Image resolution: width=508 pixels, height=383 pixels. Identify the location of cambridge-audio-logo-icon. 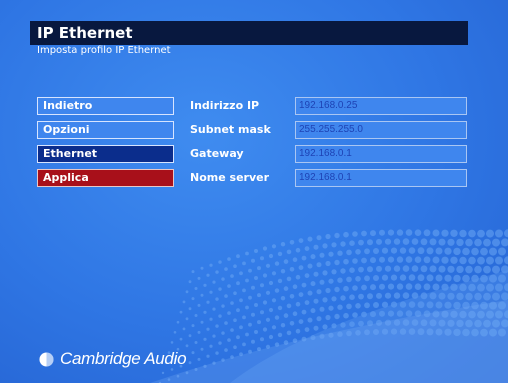
(46, 359).